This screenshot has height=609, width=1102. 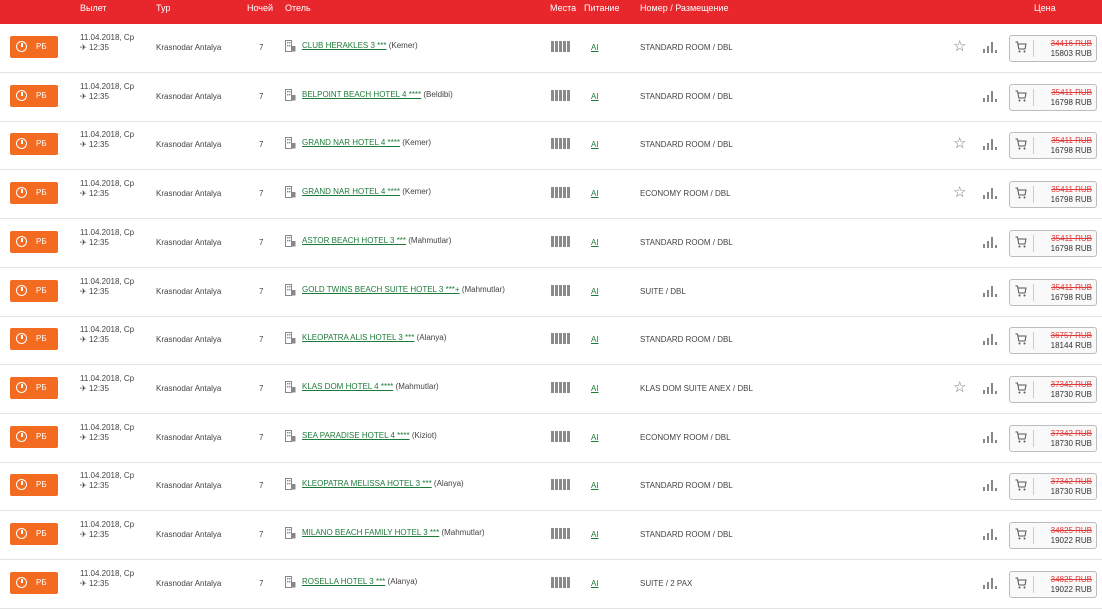 I want to click on price-button: 36757 RUB 18144 RUB, so click(x=1053, y=341).